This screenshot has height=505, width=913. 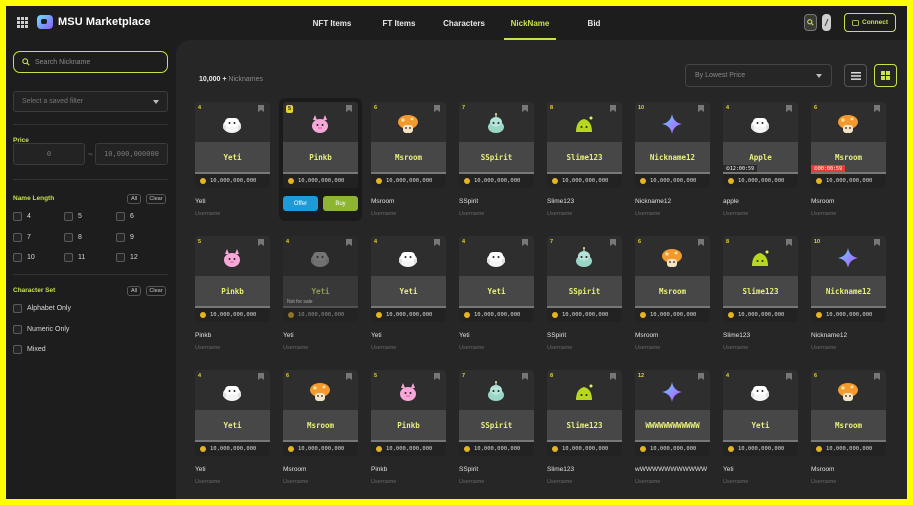 What do you see at coordinates (332, 23) in the screenshot?
I see `nav-nft-items: NFT Items` at bounding box center [332, 23].